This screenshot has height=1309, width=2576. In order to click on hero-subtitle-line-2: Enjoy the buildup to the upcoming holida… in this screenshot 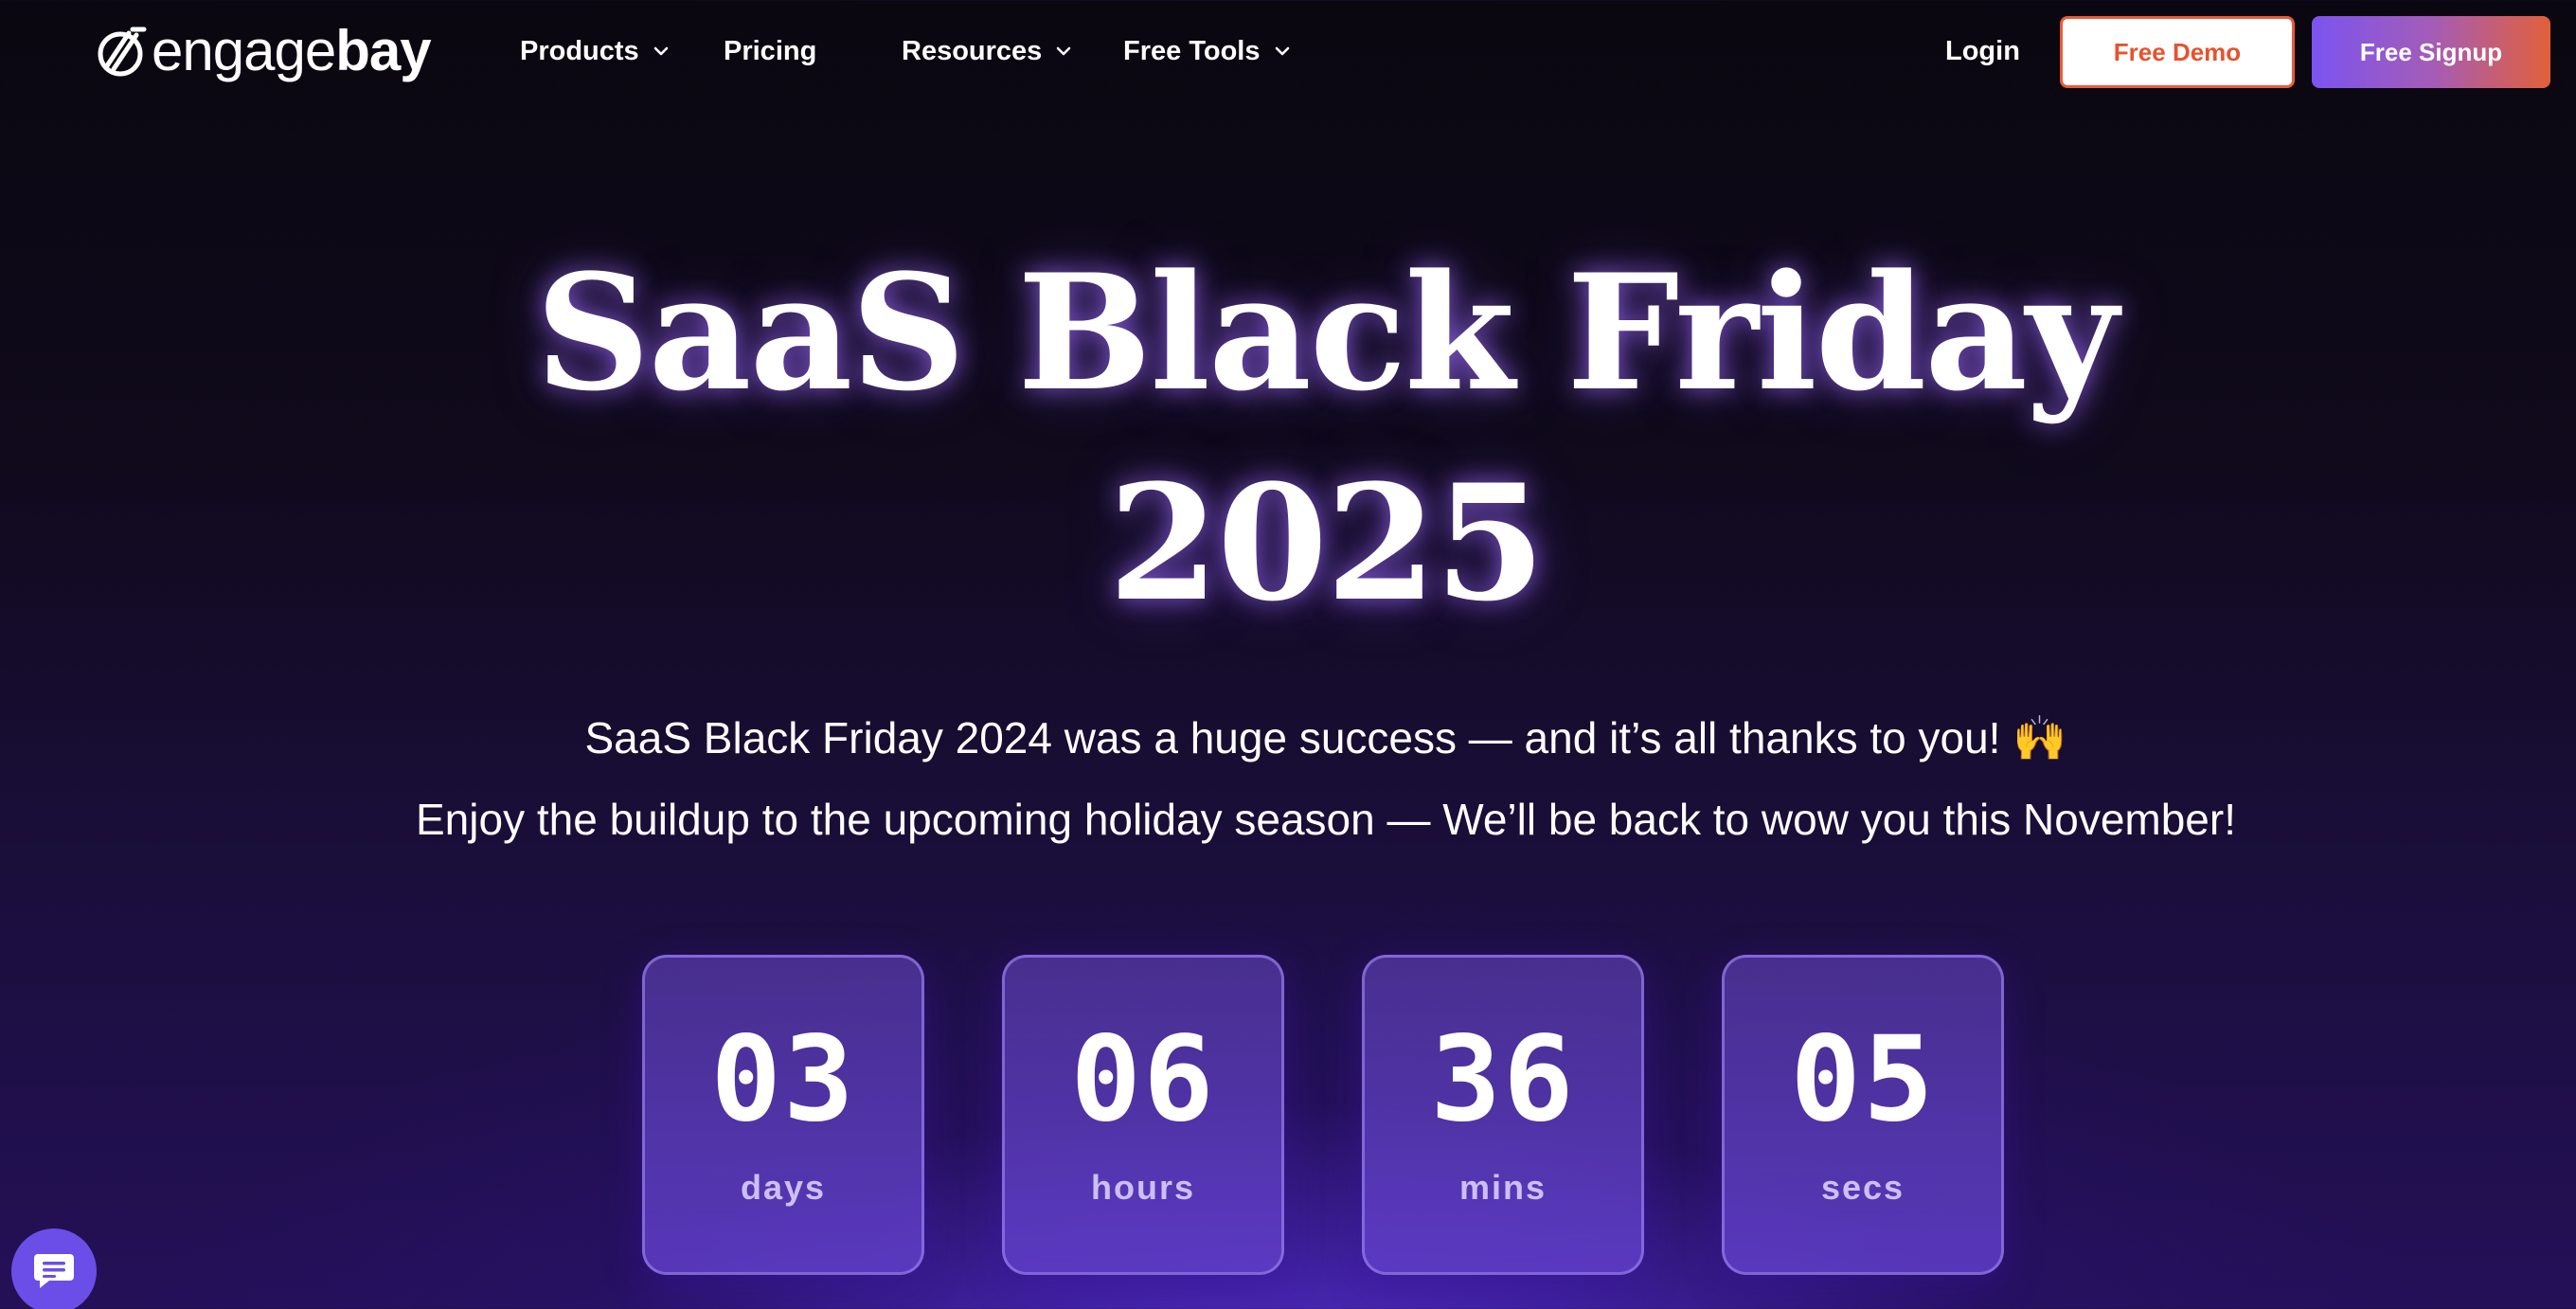, I will do `click(1326, 820)`.